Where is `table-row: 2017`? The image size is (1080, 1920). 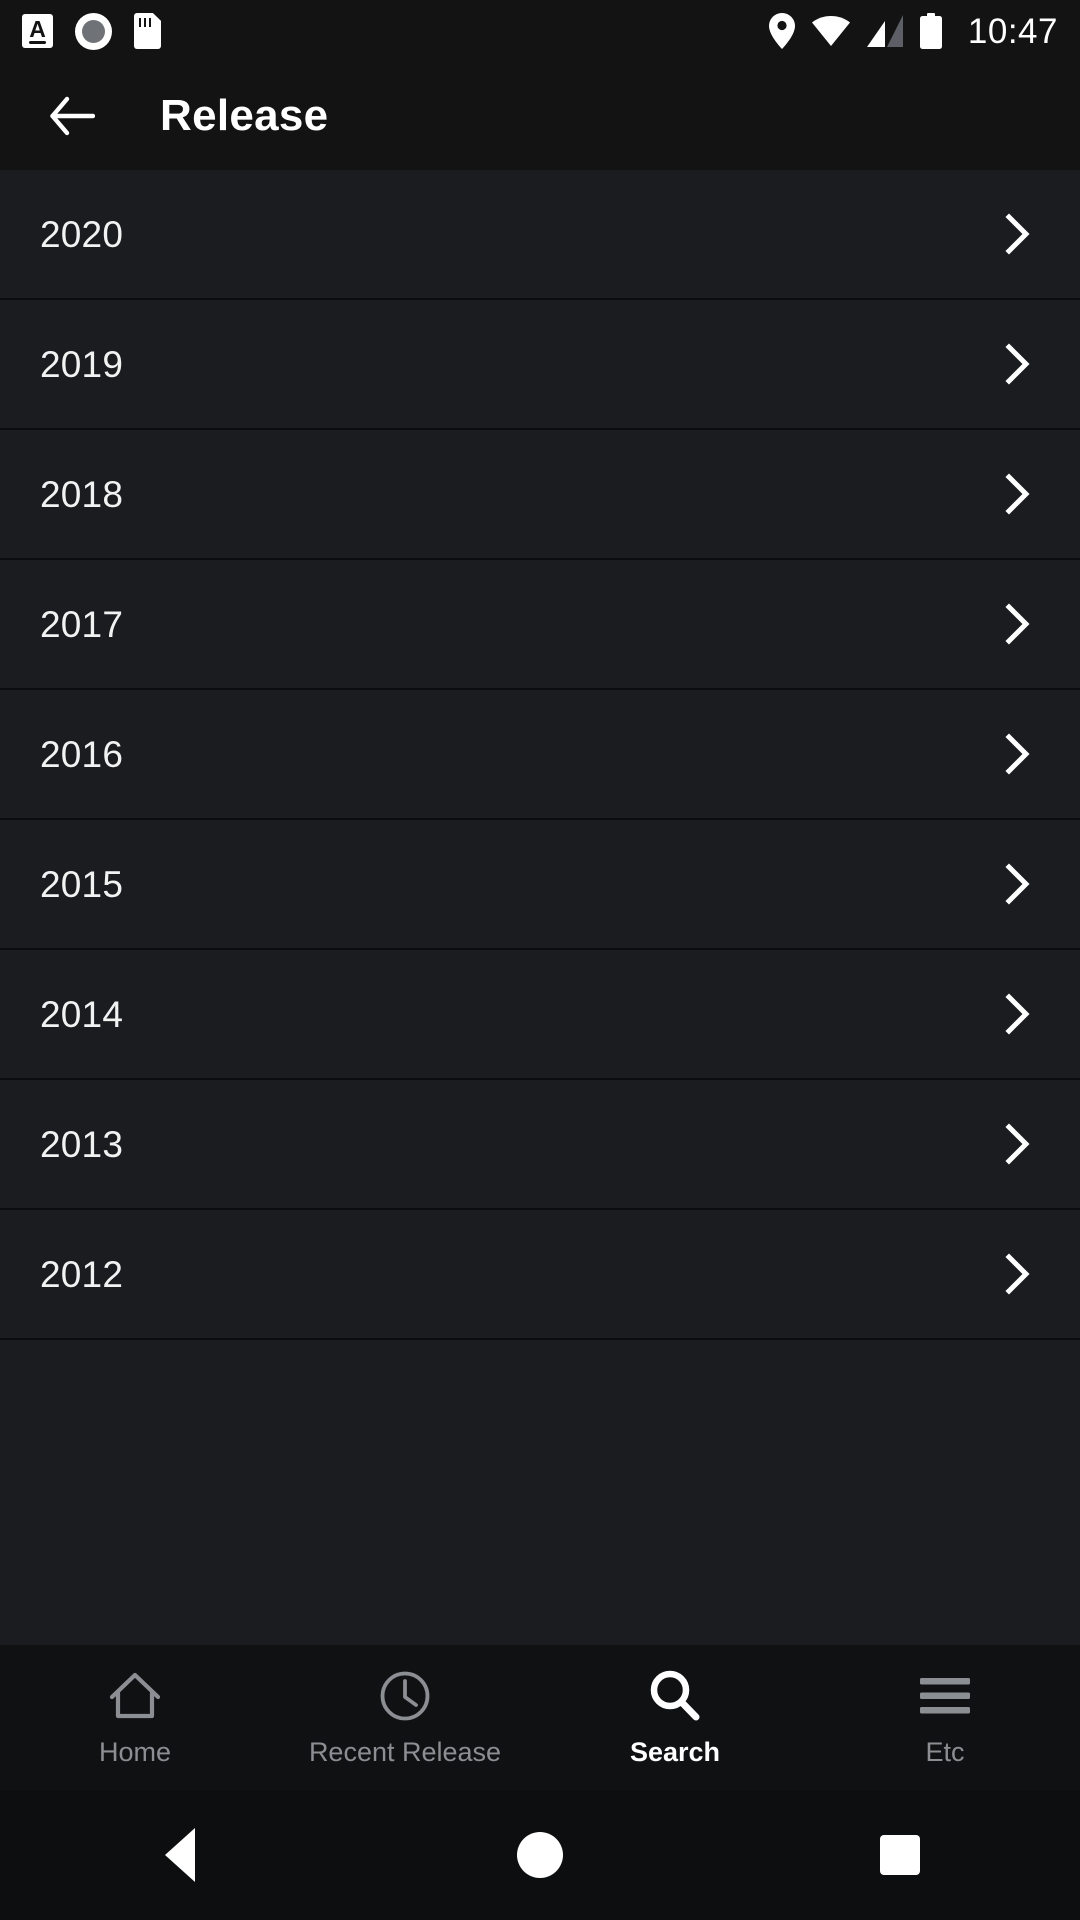
table-row: 2017 is located at coordinates (540, 625).